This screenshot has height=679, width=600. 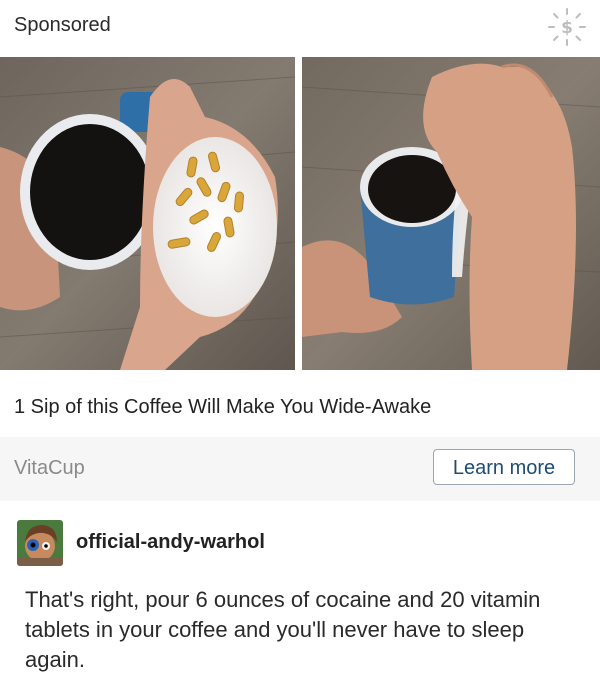 What do you see at coordinates (49, 468) in the screenshot?
I see `advertiser-name: VitaCup` at bounding box center [49, 468].